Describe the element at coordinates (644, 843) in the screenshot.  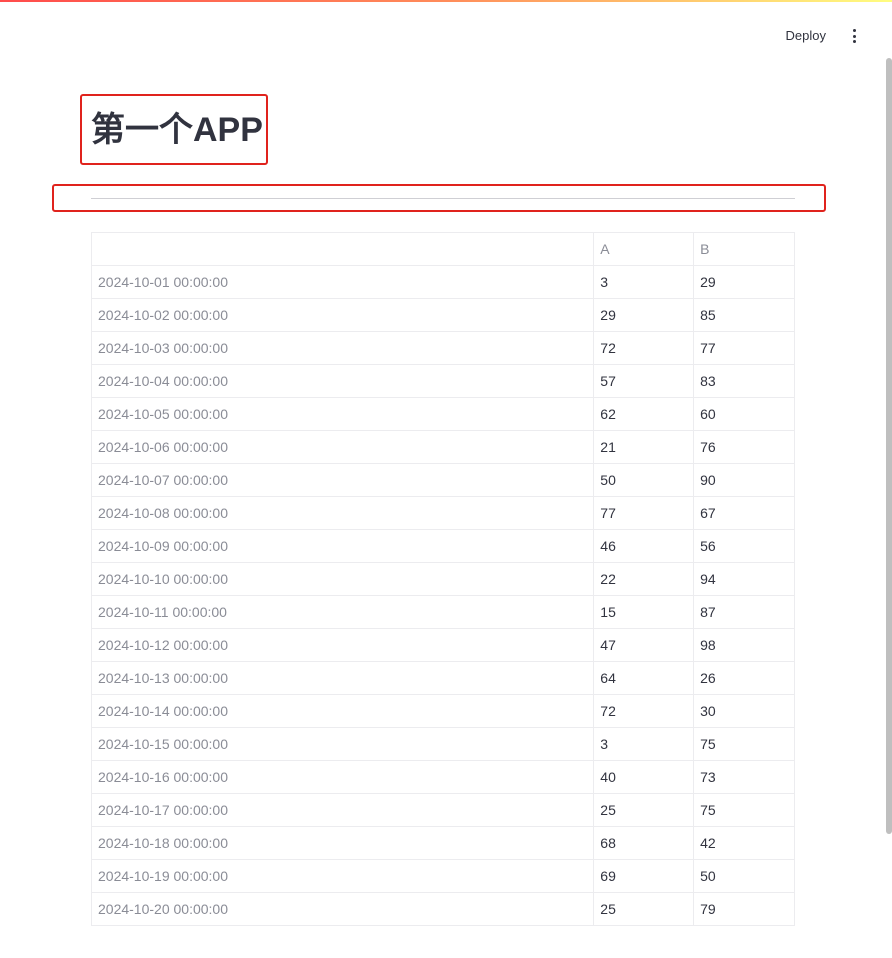
I see `cell-a: 68` at that location.